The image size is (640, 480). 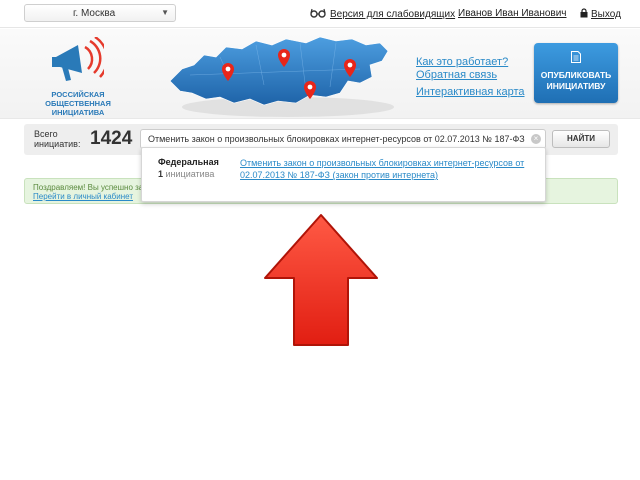 What do you see at coordinates (576, 57) in the screenshot?
I see `document-icon` at bounding box center [576, 57].